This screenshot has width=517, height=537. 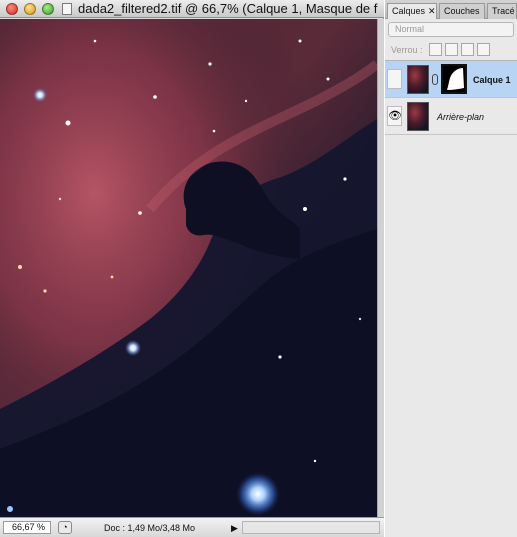 What do you see at coordinates (394, 116) in the screenshot?
I see `eye-icon: 👁` at bounding box center [394, 116].